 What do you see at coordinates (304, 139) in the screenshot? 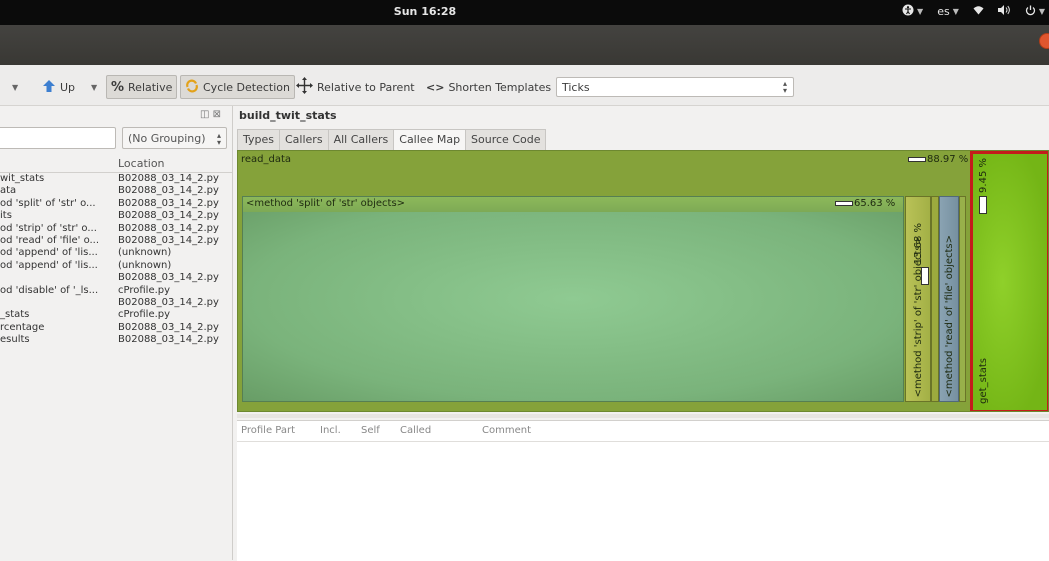
I see `tab-callers: Callers` at bounding box center [304, 139].